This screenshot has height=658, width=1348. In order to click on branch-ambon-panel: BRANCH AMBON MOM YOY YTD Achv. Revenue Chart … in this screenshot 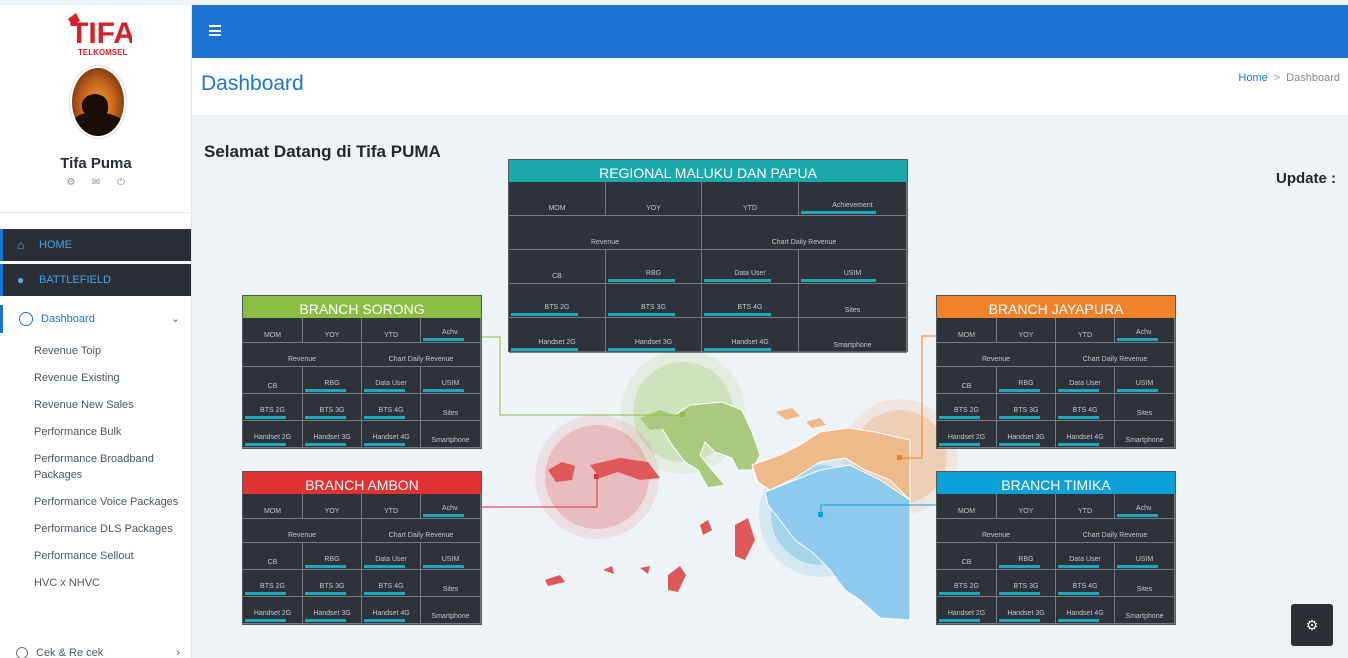, I will do `click(362, 548)`.